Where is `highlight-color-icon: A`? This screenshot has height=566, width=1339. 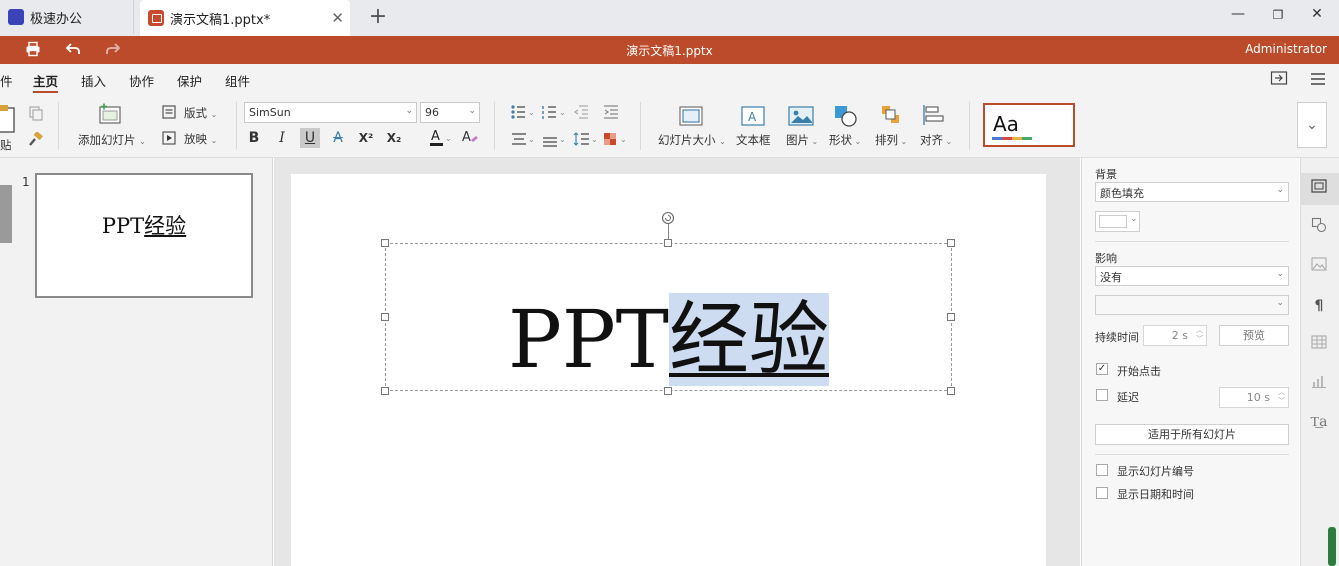
highlight-color-icon: A is located at coordinates (470, 139).